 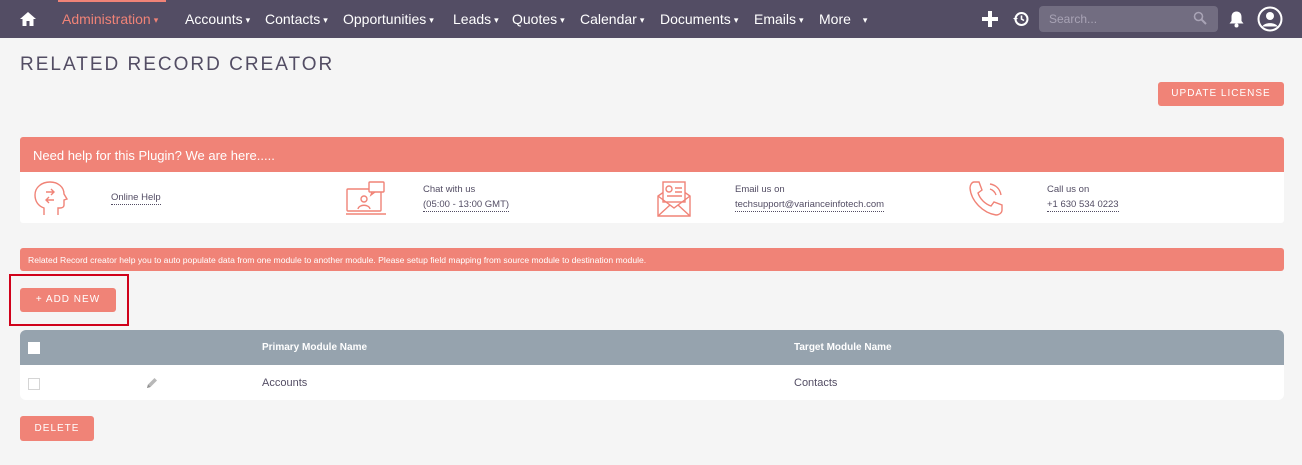 What do you see at coordinates (612, 19) in the screenshot?
I see `nav-calendar: Calendar ▾` at bounding box center [612, 19].